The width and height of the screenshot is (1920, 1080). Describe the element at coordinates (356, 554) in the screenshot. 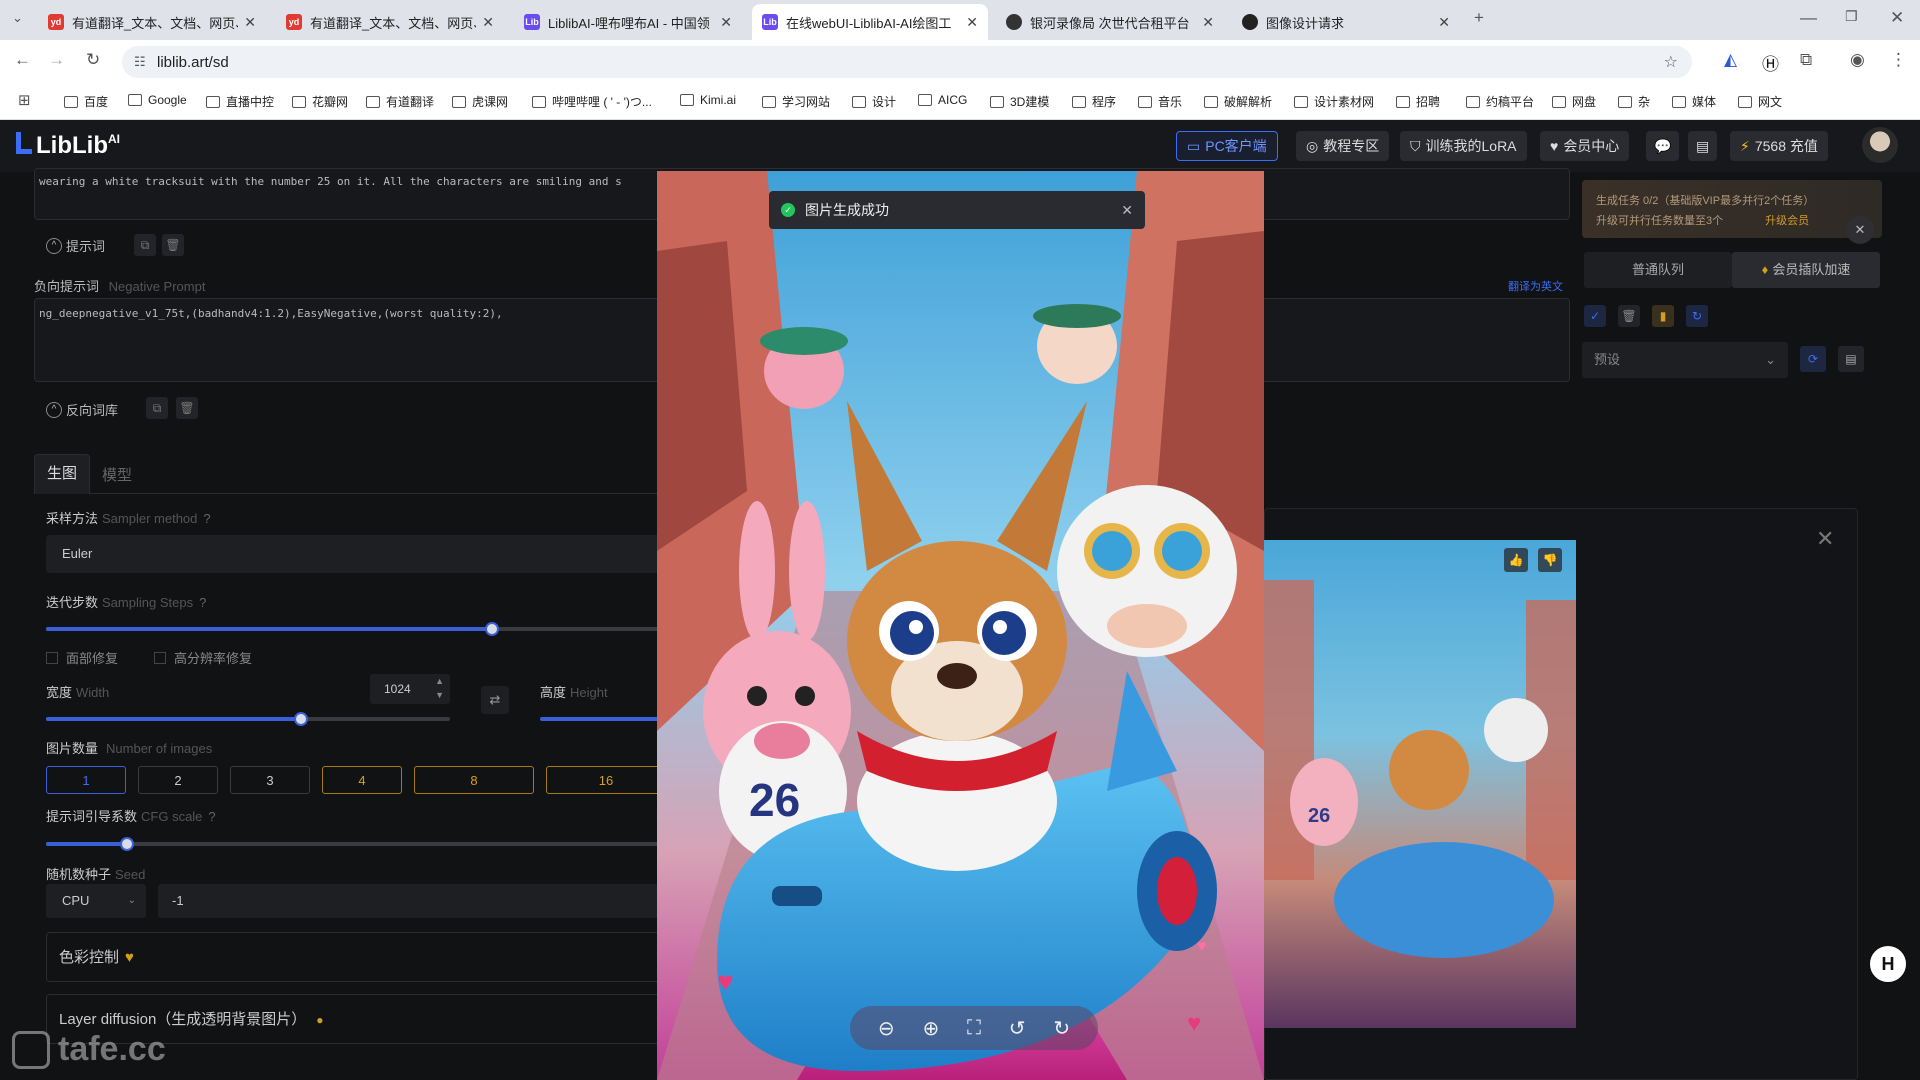

I see `sampler-select: Euler` at that location.